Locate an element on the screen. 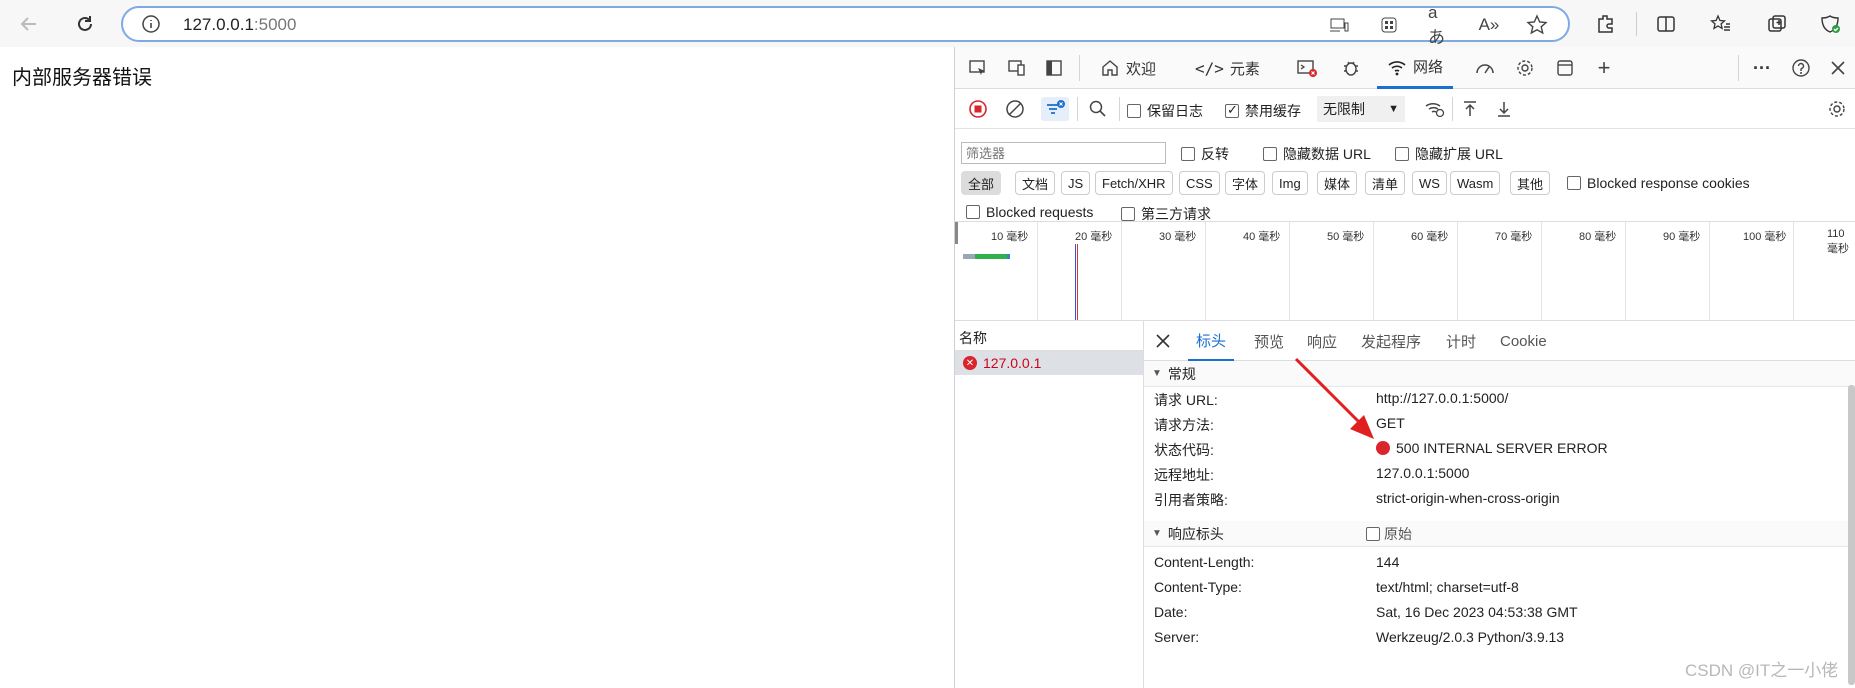 The image size is (1855, 688). error-message: 内部服务器错误 is located at coordinates (82, 78).